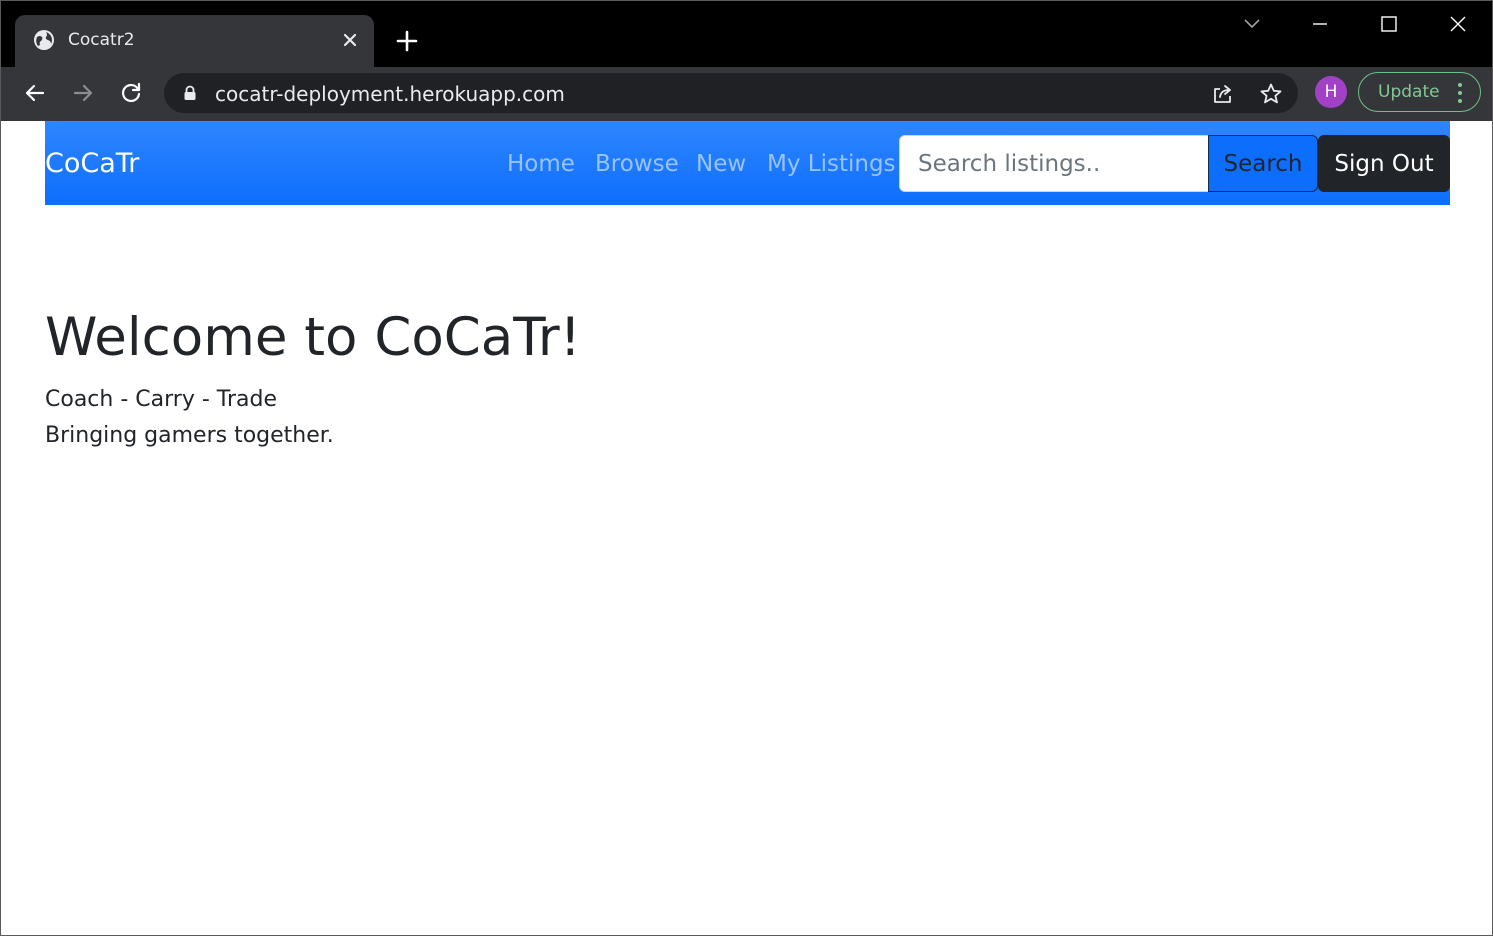 The height and width of the screenshot is (936, 1493). I want to click on sign-out-button: Sign Out, so click(1384, 163).